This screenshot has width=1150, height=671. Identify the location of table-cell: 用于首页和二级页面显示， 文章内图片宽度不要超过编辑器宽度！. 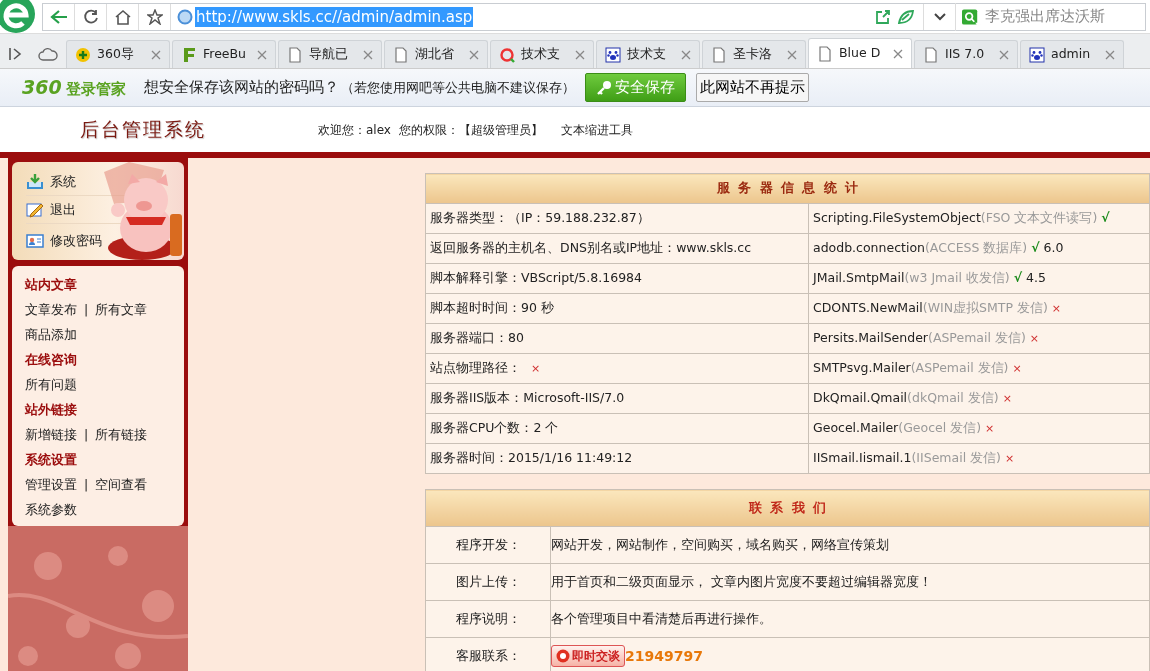
(850, 582).